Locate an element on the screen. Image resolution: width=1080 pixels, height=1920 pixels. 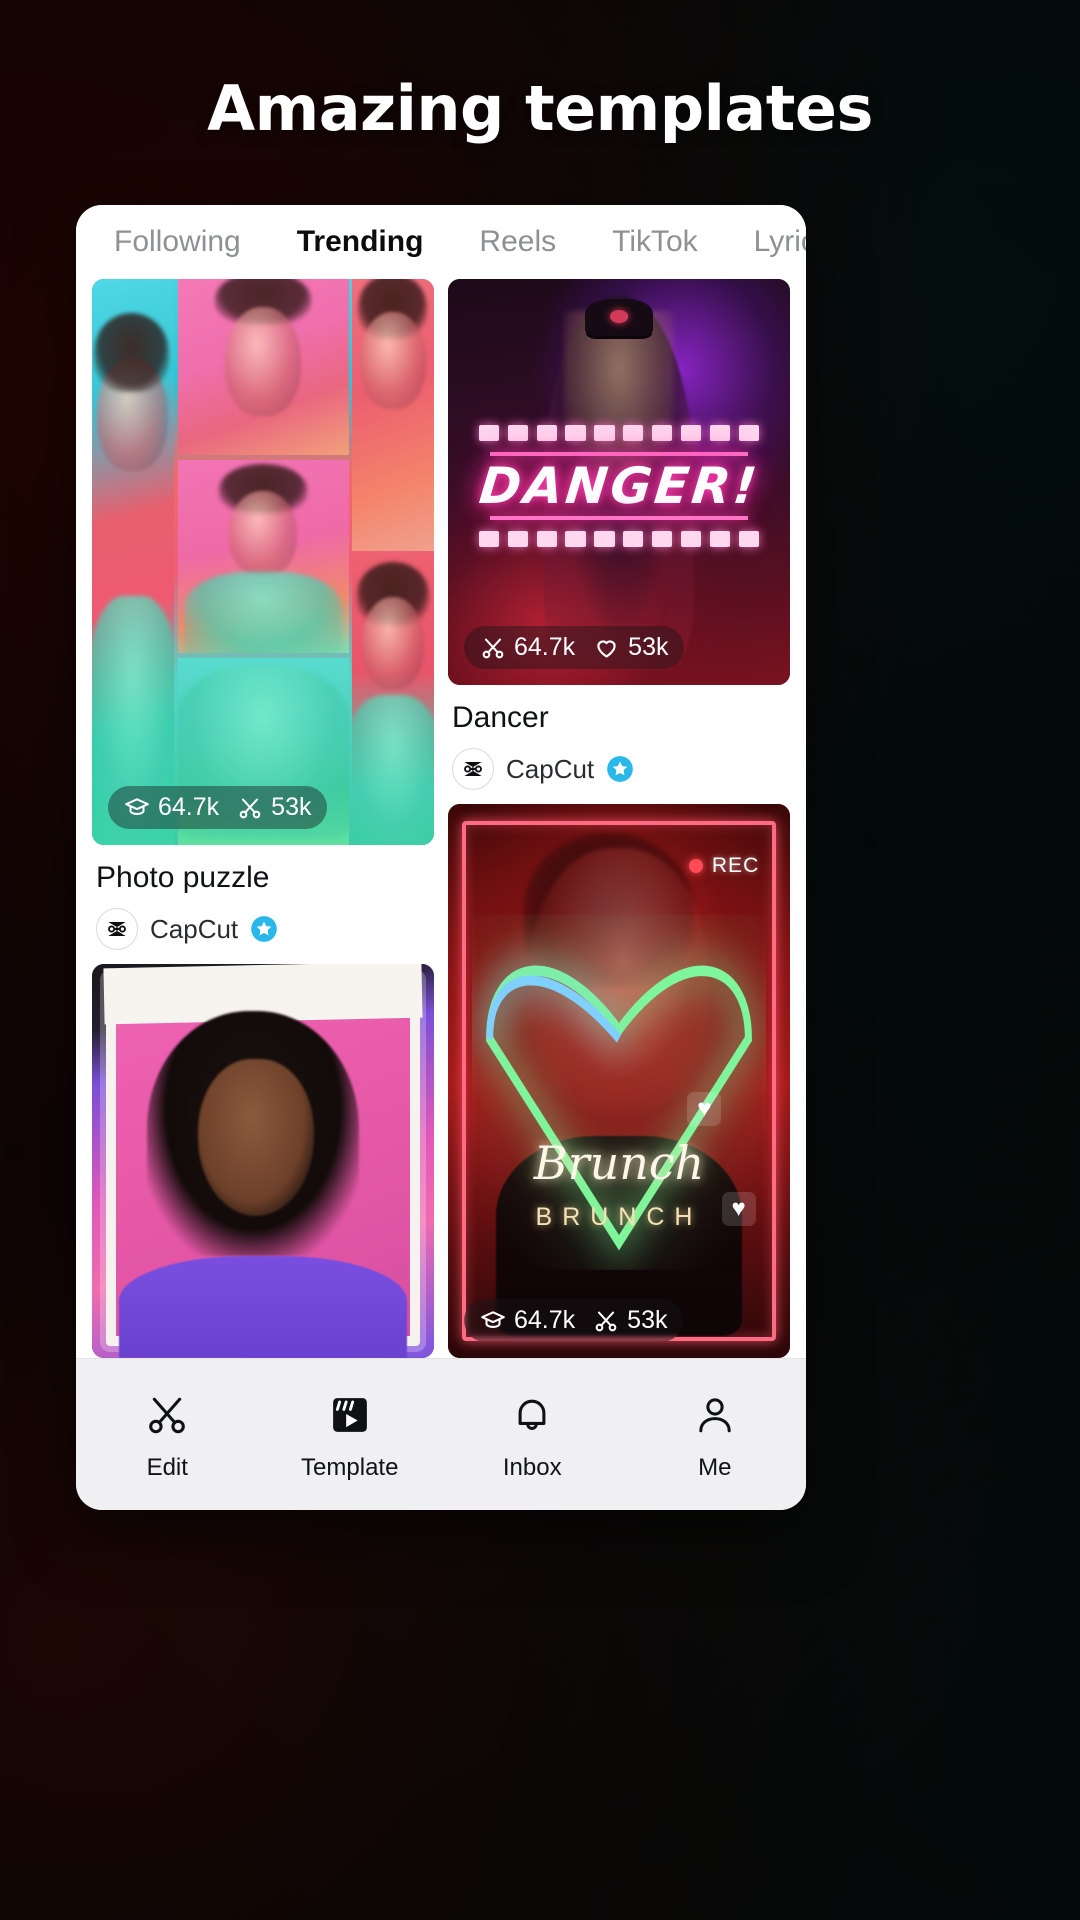
rec-dot-icon is located at coordinates (695, 865).